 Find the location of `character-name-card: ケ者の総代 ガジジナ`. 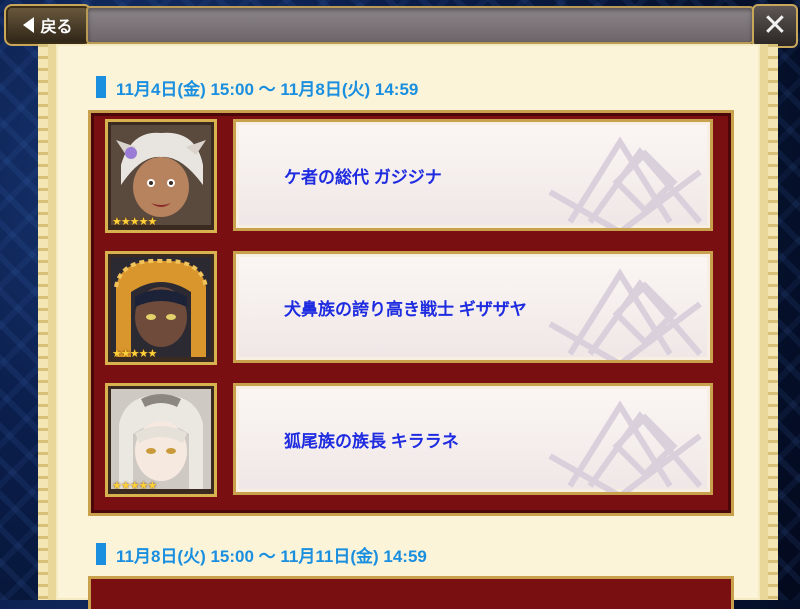

character-name-card: ケ者の総代 ガジジナ is located at coordinates (473, 175).